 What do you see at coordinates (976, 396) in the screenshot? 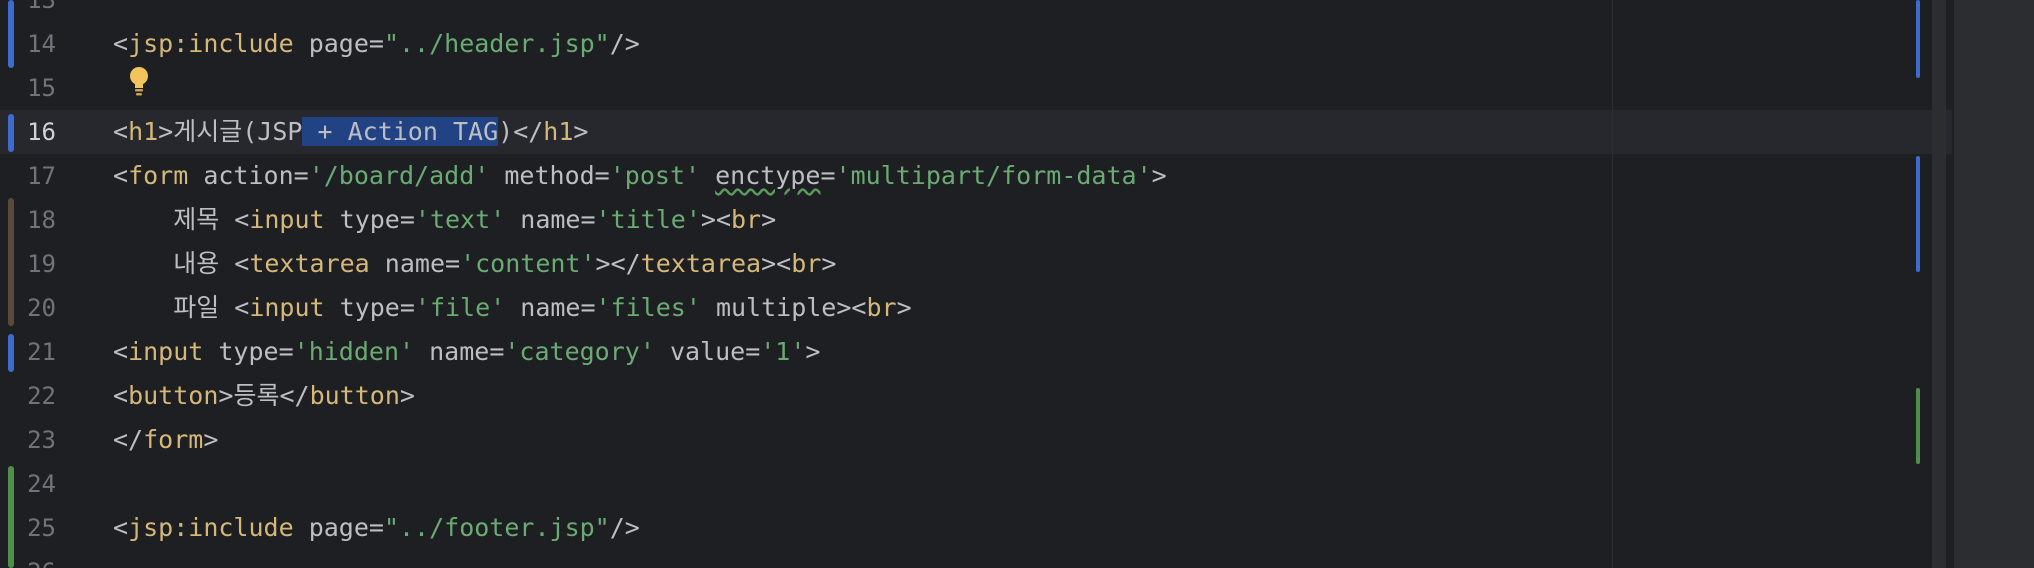
I see `code-line-22: 22 <button>등록</button>` at bounding box center [976, 396].